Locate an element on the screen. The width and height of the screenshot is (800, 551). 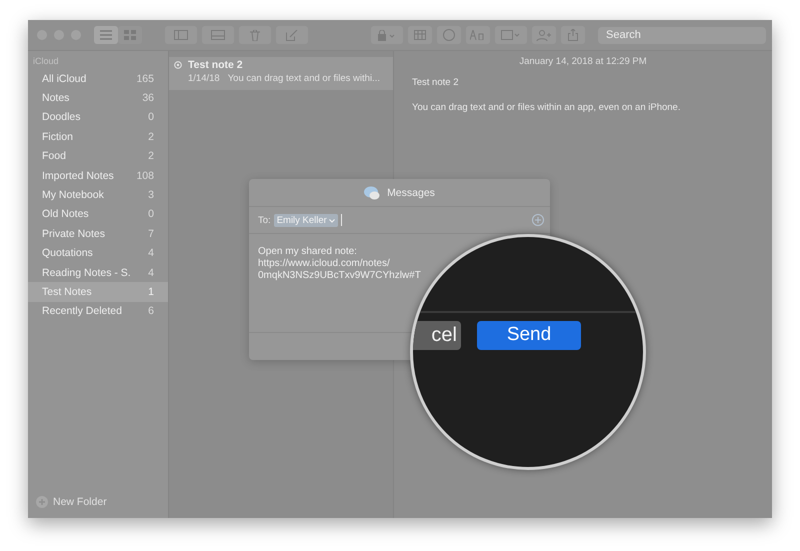
folder-name: Imported Notes is located at coordinates (78, 176).